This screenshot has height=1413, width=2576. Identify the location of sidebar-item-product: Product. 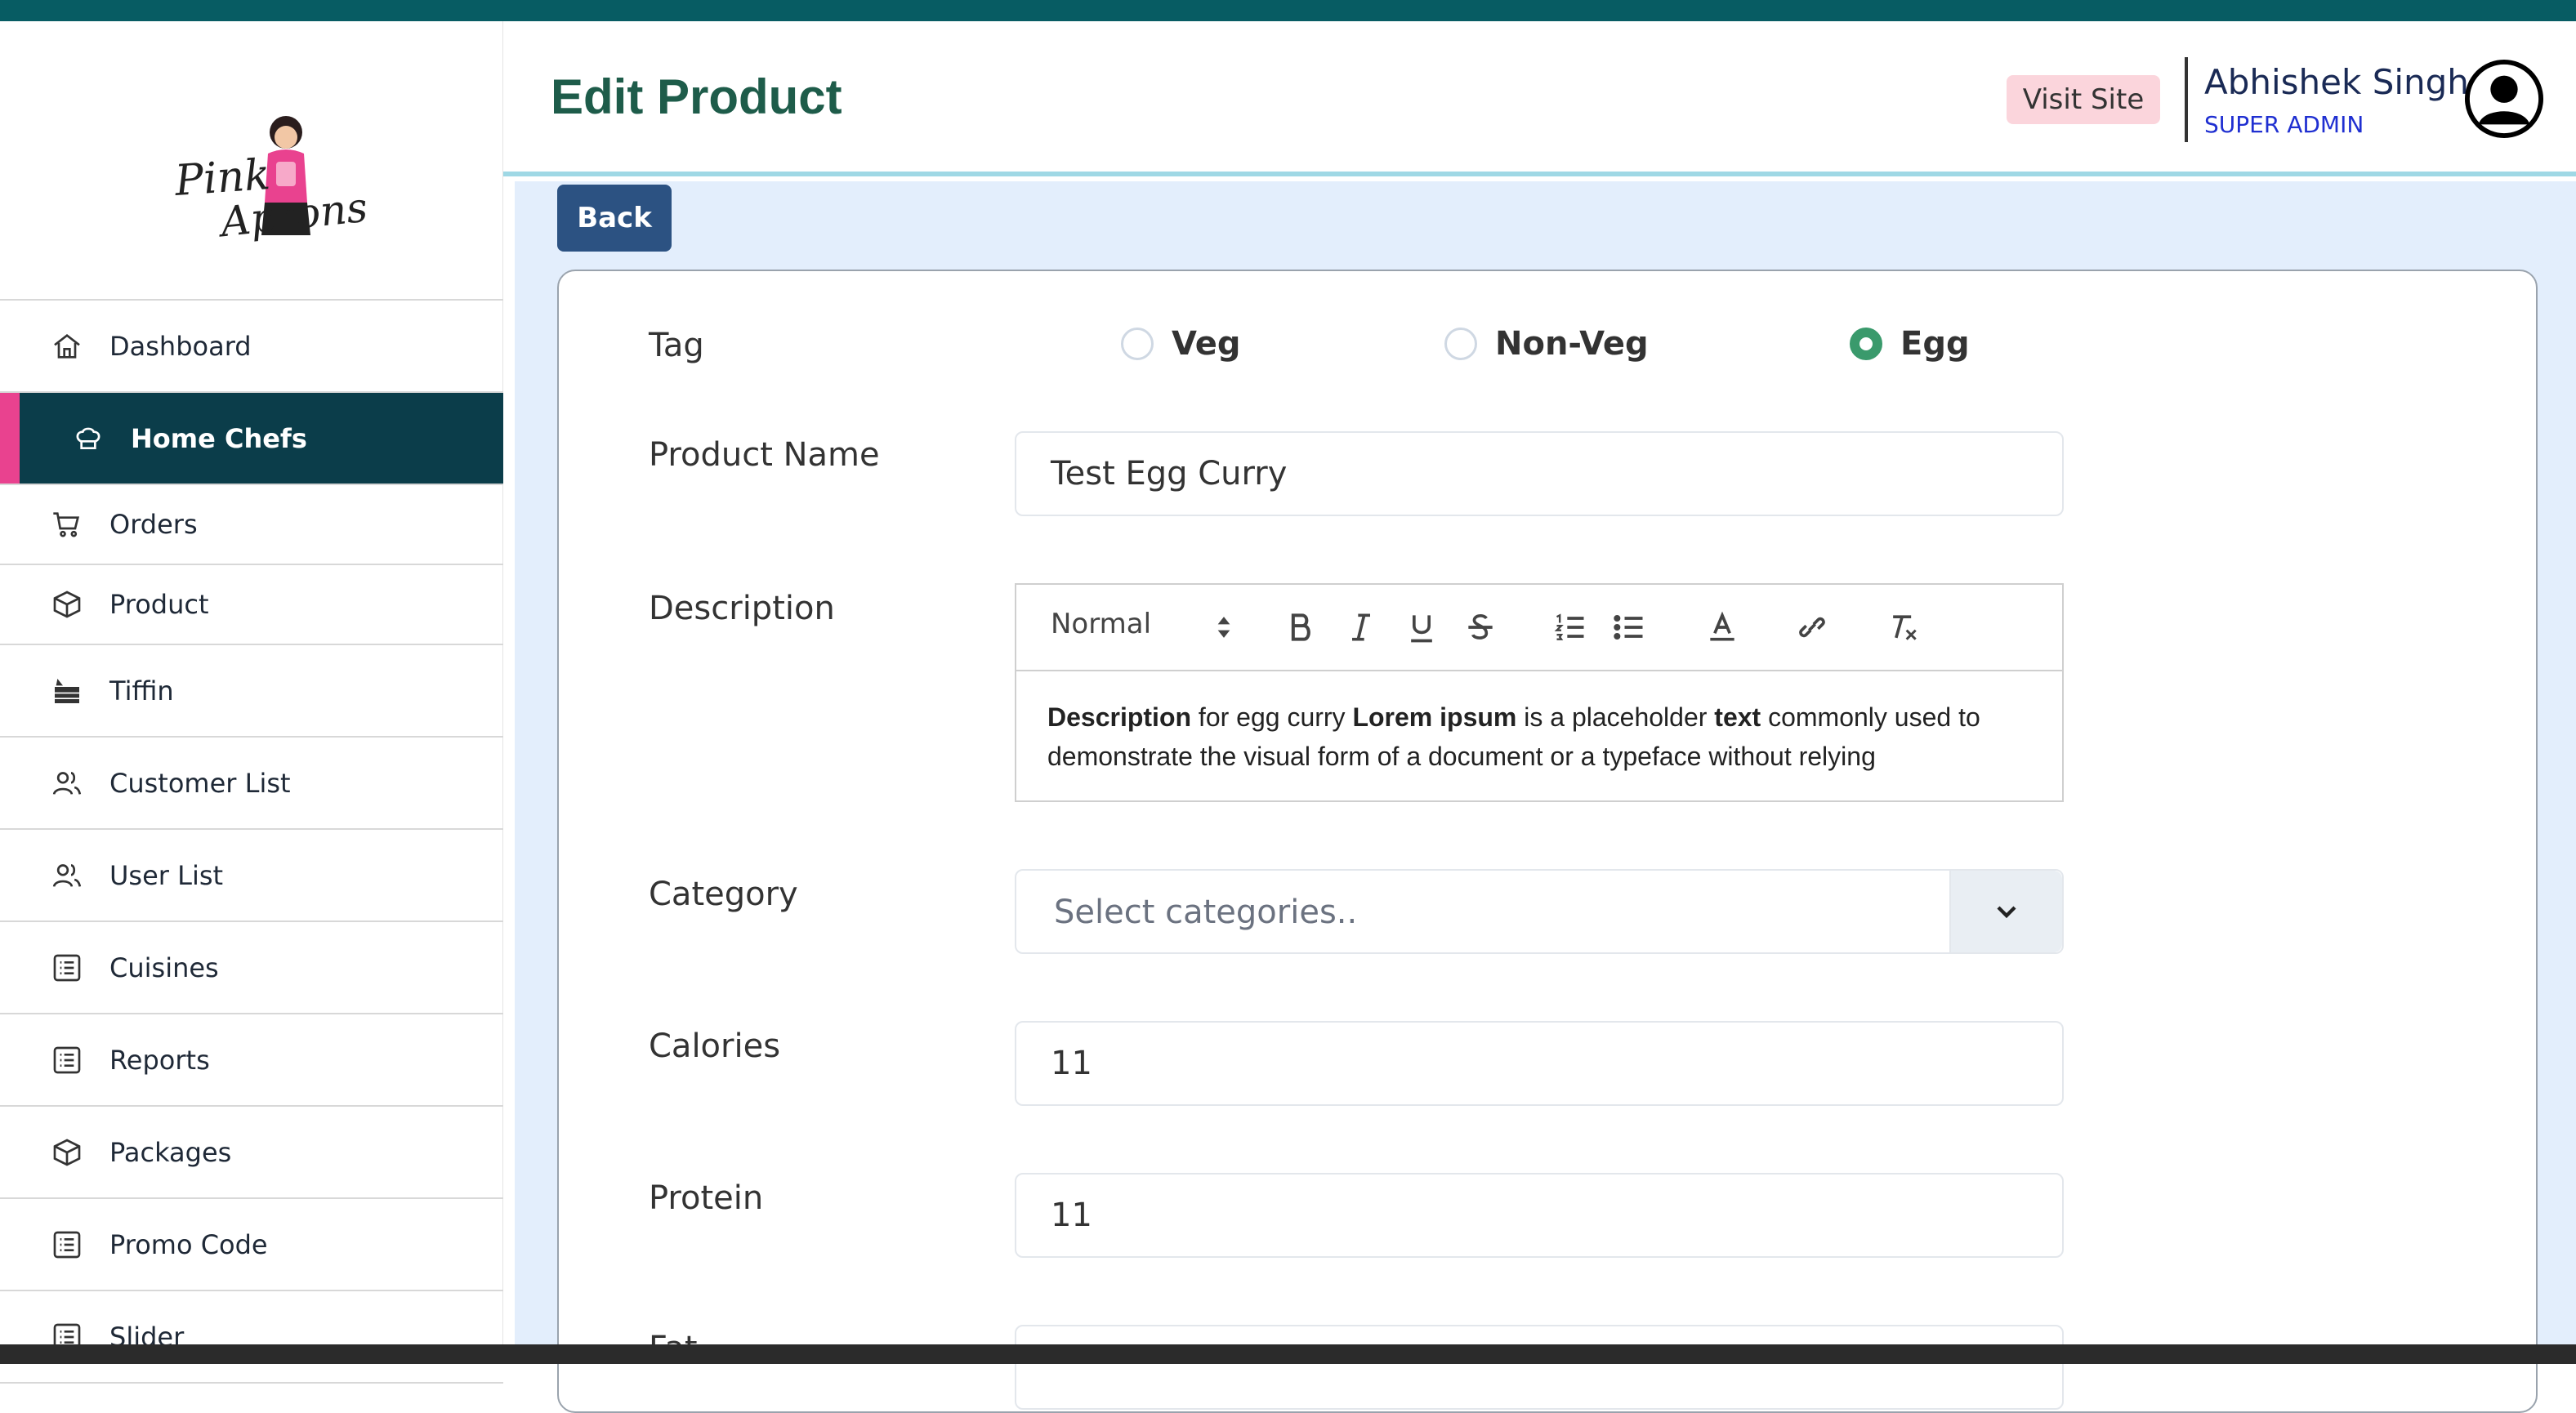
(252, 605).